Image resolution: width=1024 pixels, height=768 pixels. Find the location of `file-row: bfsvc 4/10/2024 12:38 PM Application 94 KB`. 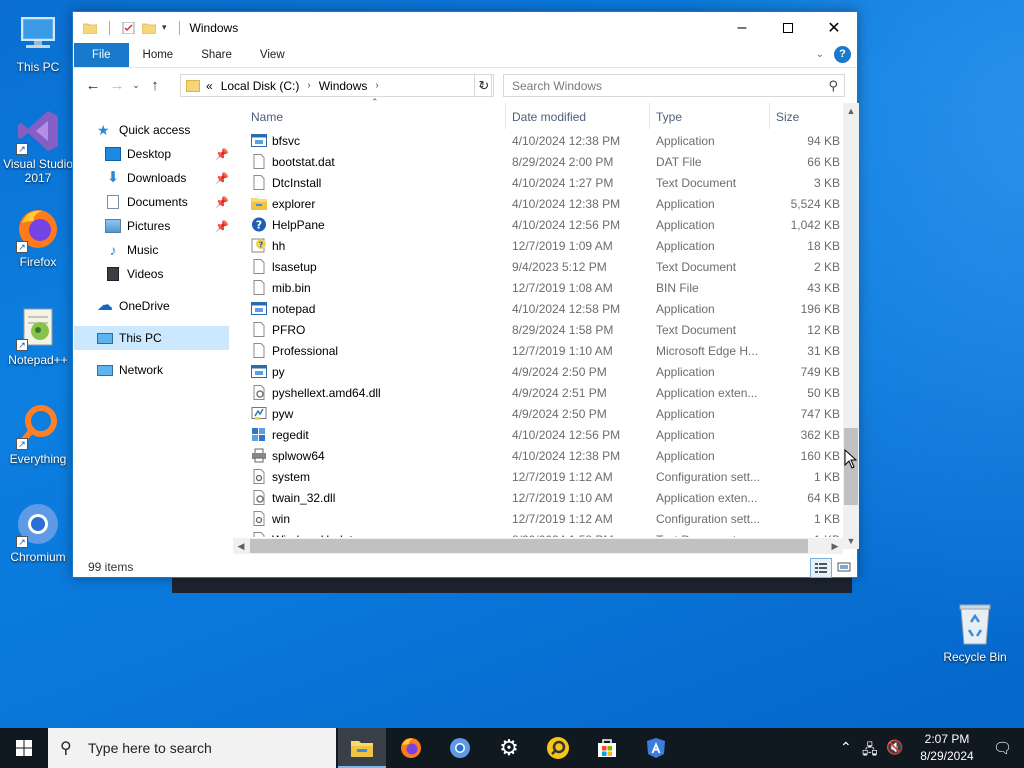

file-row: bfsvc 4/10/2024 12:38 PM Application 94 KB is located at coordinates (536, 140).